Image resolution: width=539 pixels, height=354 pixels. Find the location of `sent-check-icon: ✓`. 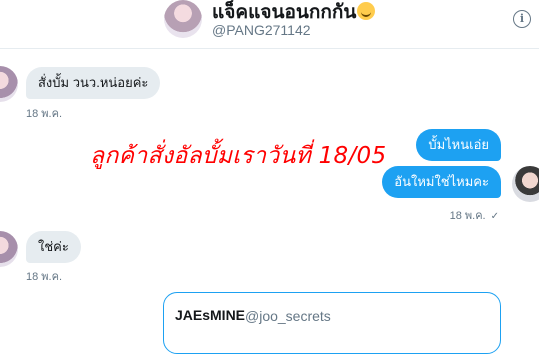

sent-check-icon: ✓ is located at coordinates (494, 216).